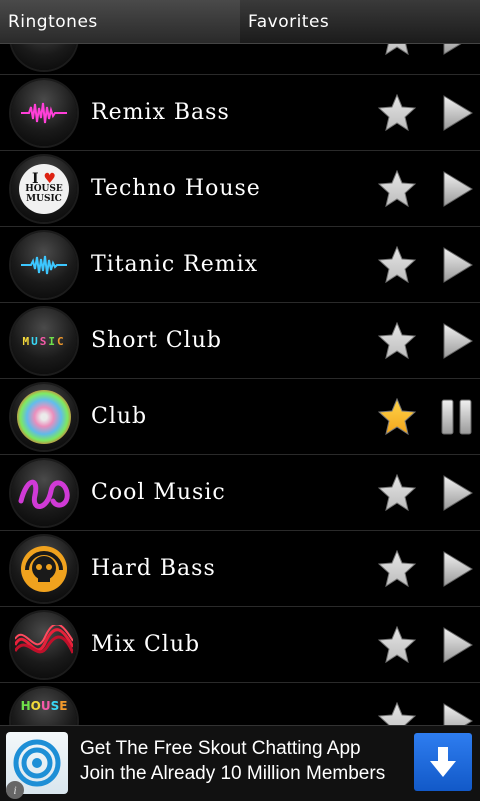 Image resolution: width=480 pixels, height=801 pixels. What do you see at coordinates (240, 59) in the screenshot?
I see `list-item` at bounding box center [240, 59].